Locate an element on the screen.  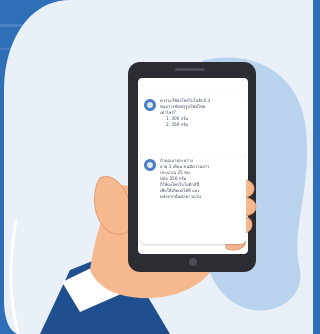
message-2-line-7: หลังจากนั้นต่อยาวนาน is located at coordinates (180, 196).